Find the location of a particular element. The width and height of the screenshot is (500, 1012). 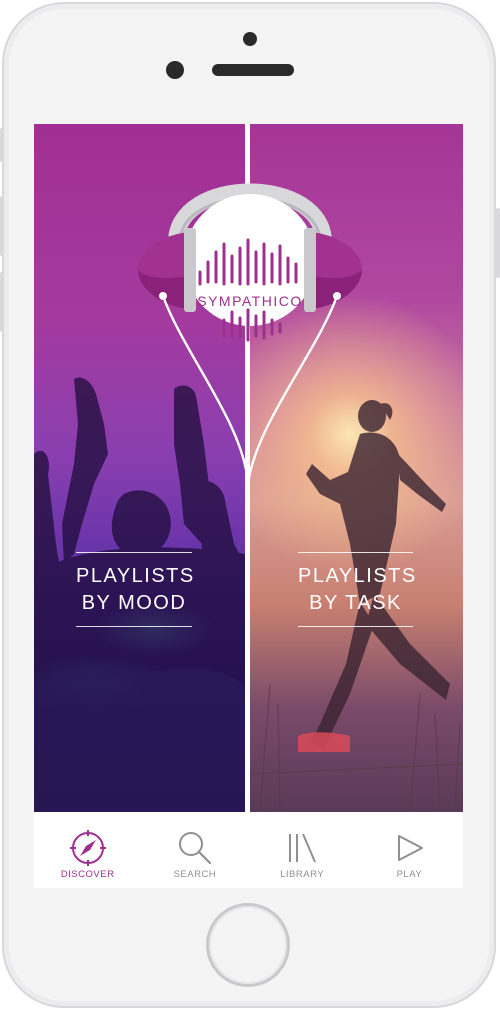

volume-up-button is located at coordinates (2, 226).